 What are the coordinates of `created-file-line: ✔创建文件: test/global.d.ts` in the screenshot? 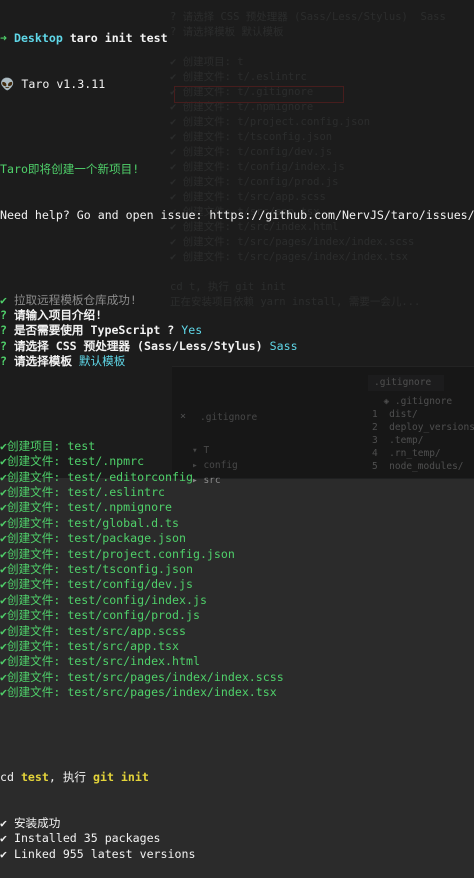 It's located at (237, 523).